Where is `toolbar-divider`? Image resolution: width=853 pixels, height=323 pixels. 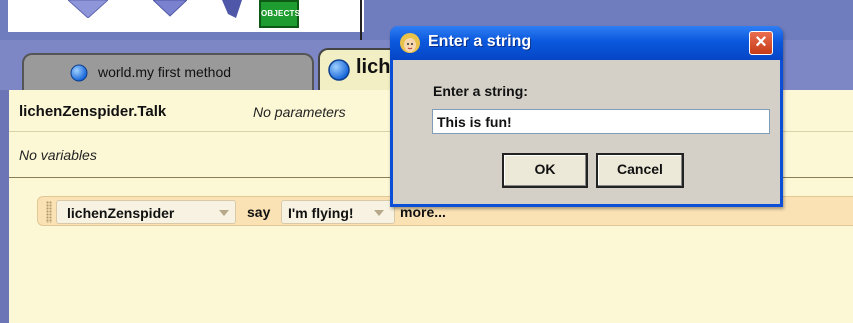 toolbar-divider is located at coordinates (361, 20).